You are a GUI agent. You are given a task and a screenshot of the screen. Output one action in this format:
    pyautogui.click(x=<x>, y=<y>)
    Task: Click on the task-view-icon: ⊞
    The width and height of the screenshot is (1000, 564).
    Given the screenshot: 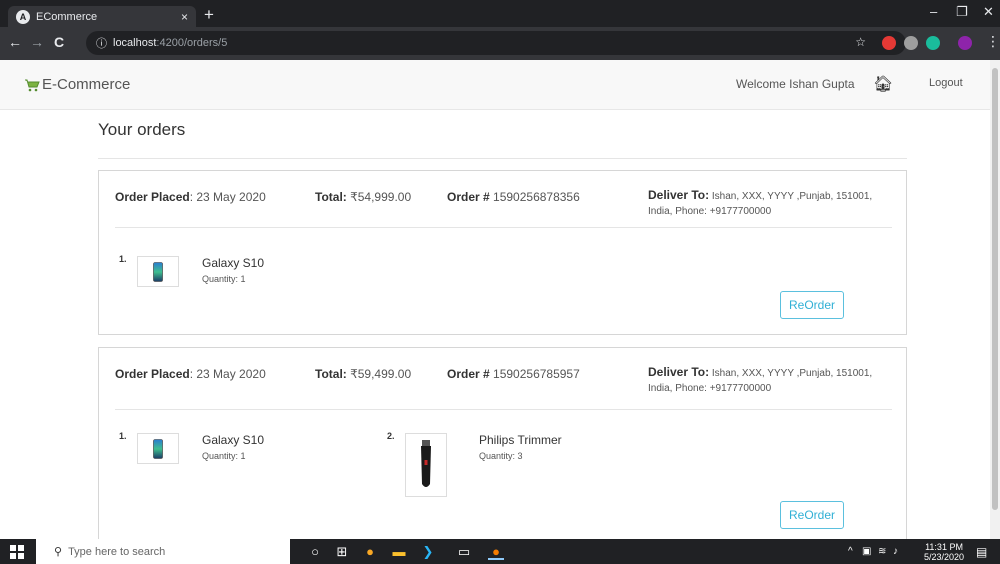 What is the action you would take?
    pyautogui.click(x=342, y=552)
    